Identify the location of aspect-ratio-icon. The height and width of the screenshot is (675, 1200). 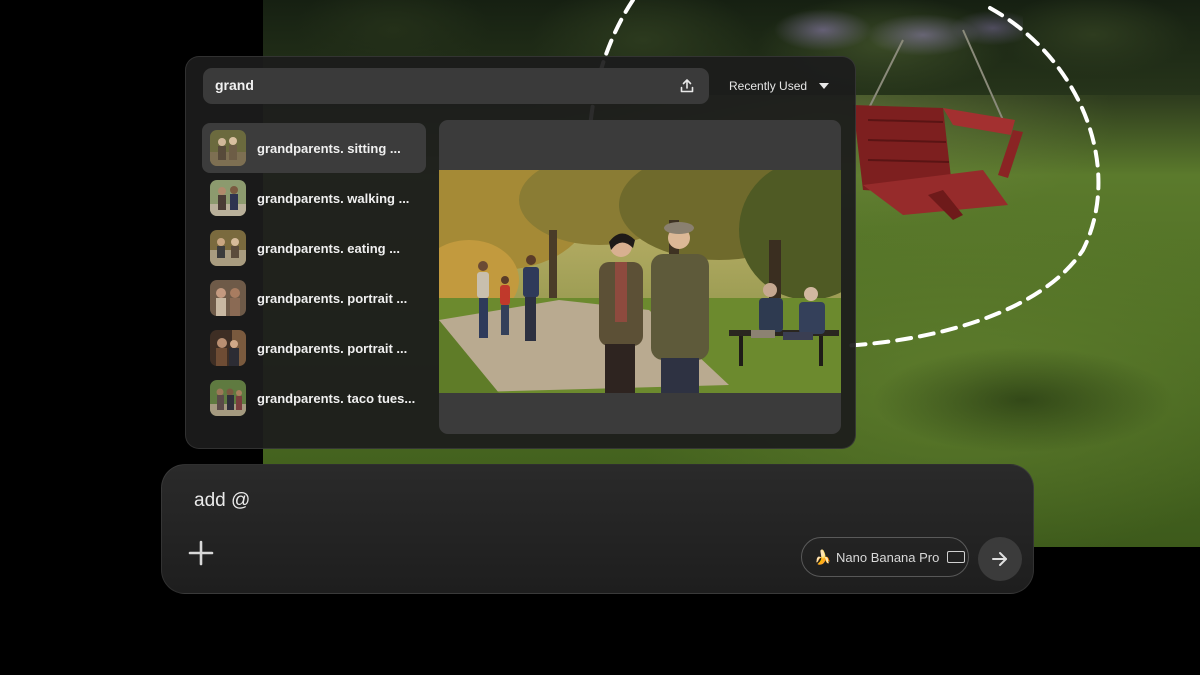
(956, 557).